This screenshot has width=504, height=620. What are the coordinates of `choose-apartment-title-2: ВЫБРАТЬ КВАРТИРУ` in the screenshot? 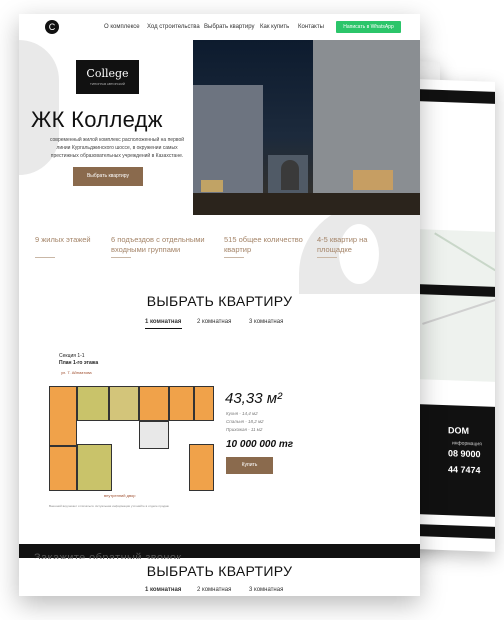 It's located at (219, 571).